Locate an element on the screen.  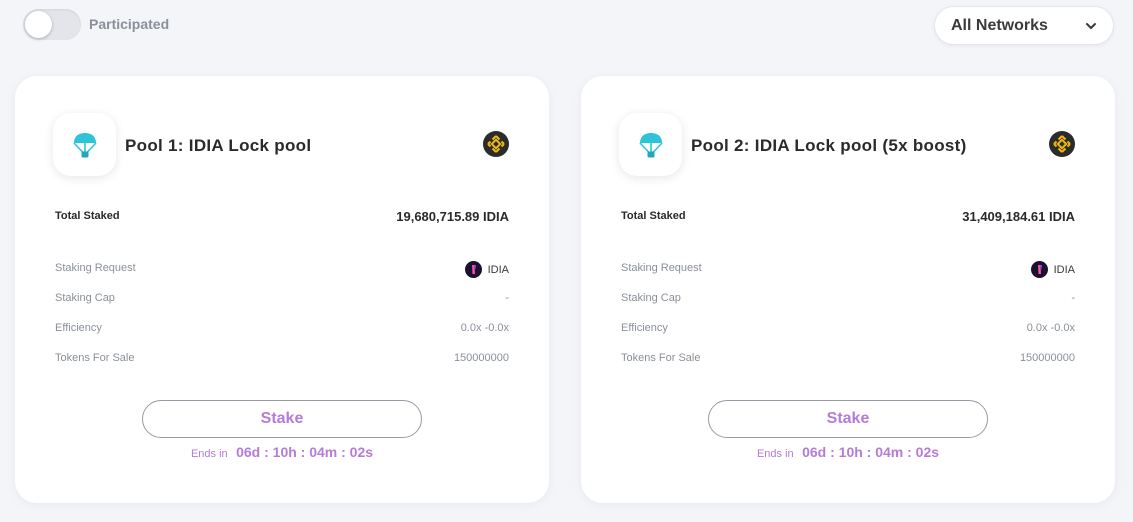
pool-title: Pool 1: IDIA Lock pool is located at coordinates (218, 145).